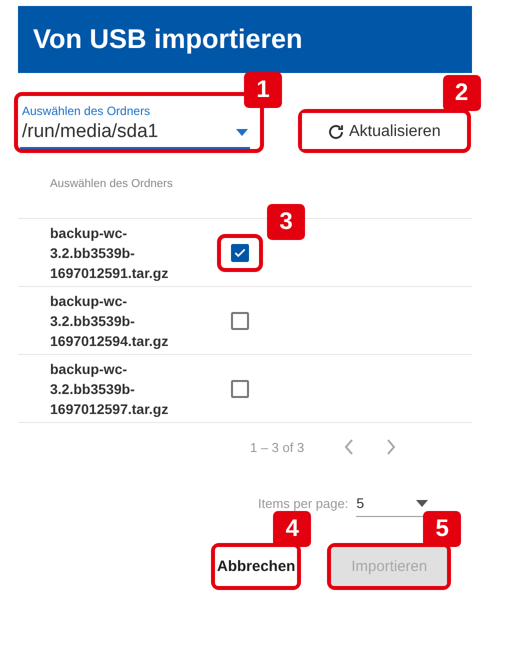 This screenshot has height=649, width=507. I want to click on file-name: backup-wc-3.2.bb3539b-1697012597.tar.gz, so click(109, 389).